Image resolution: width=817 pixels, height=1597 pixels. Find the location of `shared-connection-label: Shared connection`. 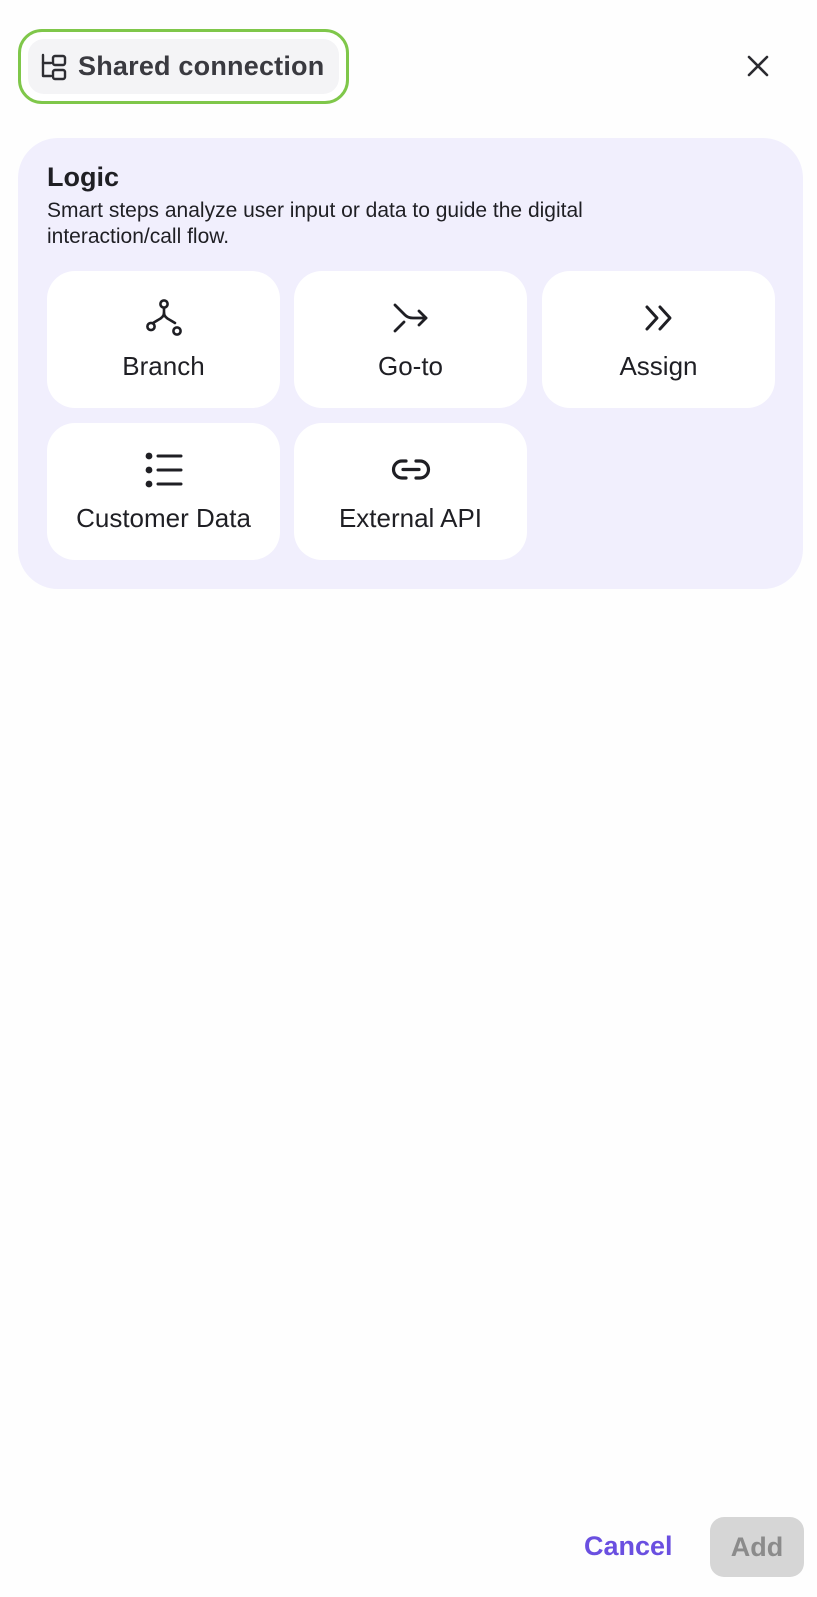

shared-connection-label: Shared connection is located at coordinates (201, 66).